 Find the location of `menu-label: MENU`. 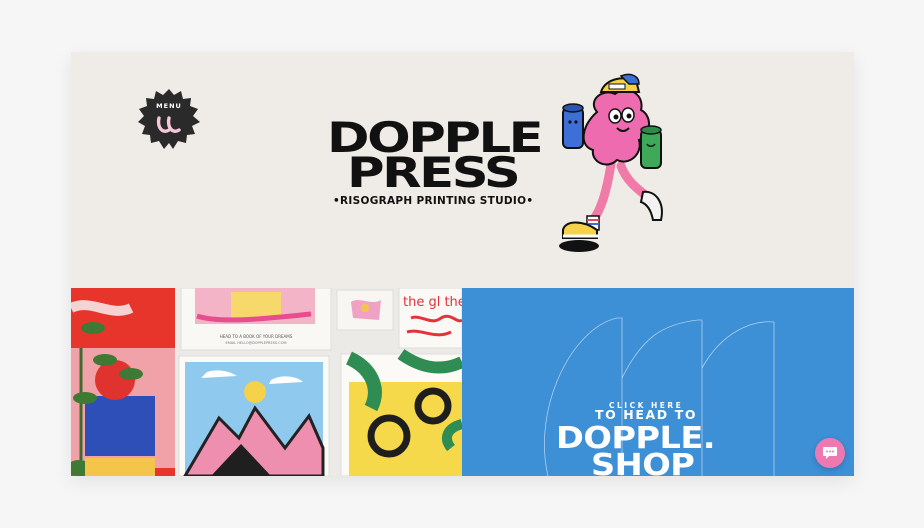

menu-label: MENU is located at coordinates (169, 106).